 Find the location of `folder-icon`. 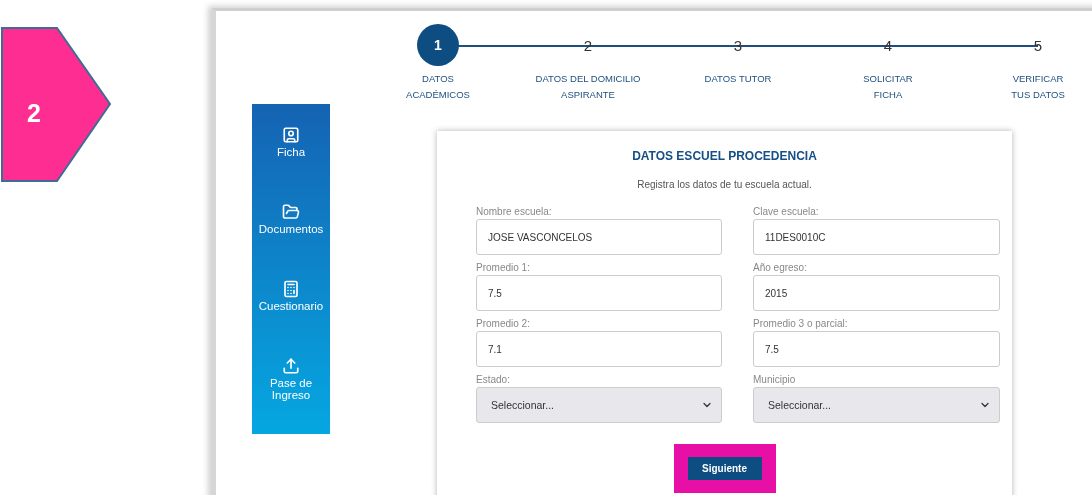

folder-icon is located at coordinates (291, 212).